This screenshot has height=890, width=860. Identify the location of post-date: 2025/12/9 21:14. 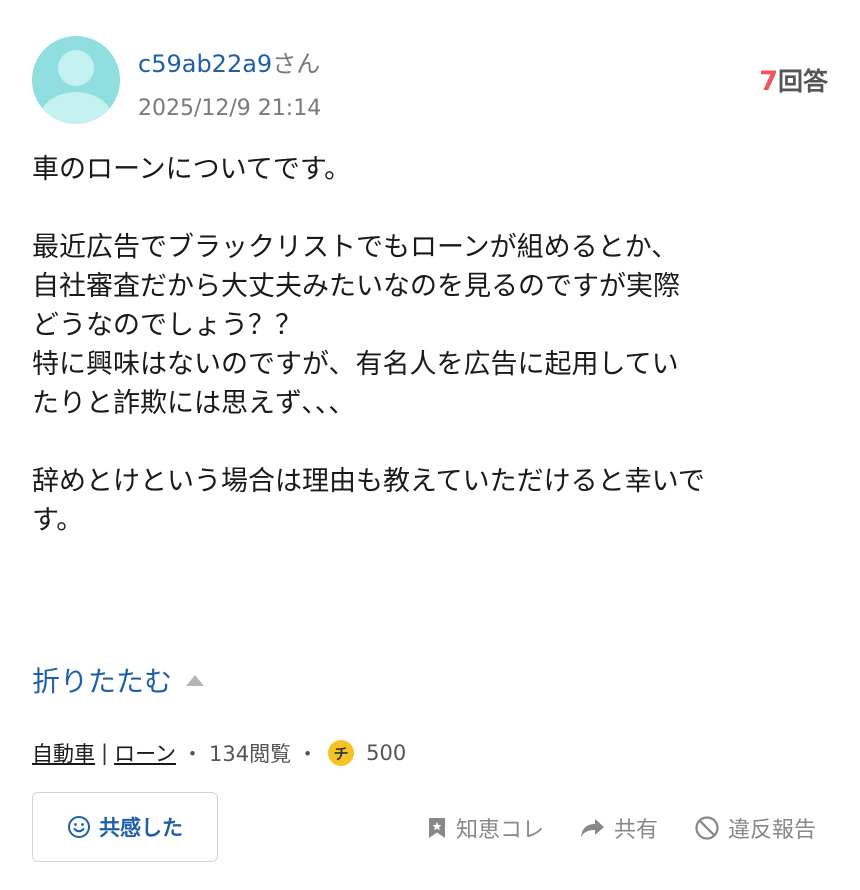
(230, 108).